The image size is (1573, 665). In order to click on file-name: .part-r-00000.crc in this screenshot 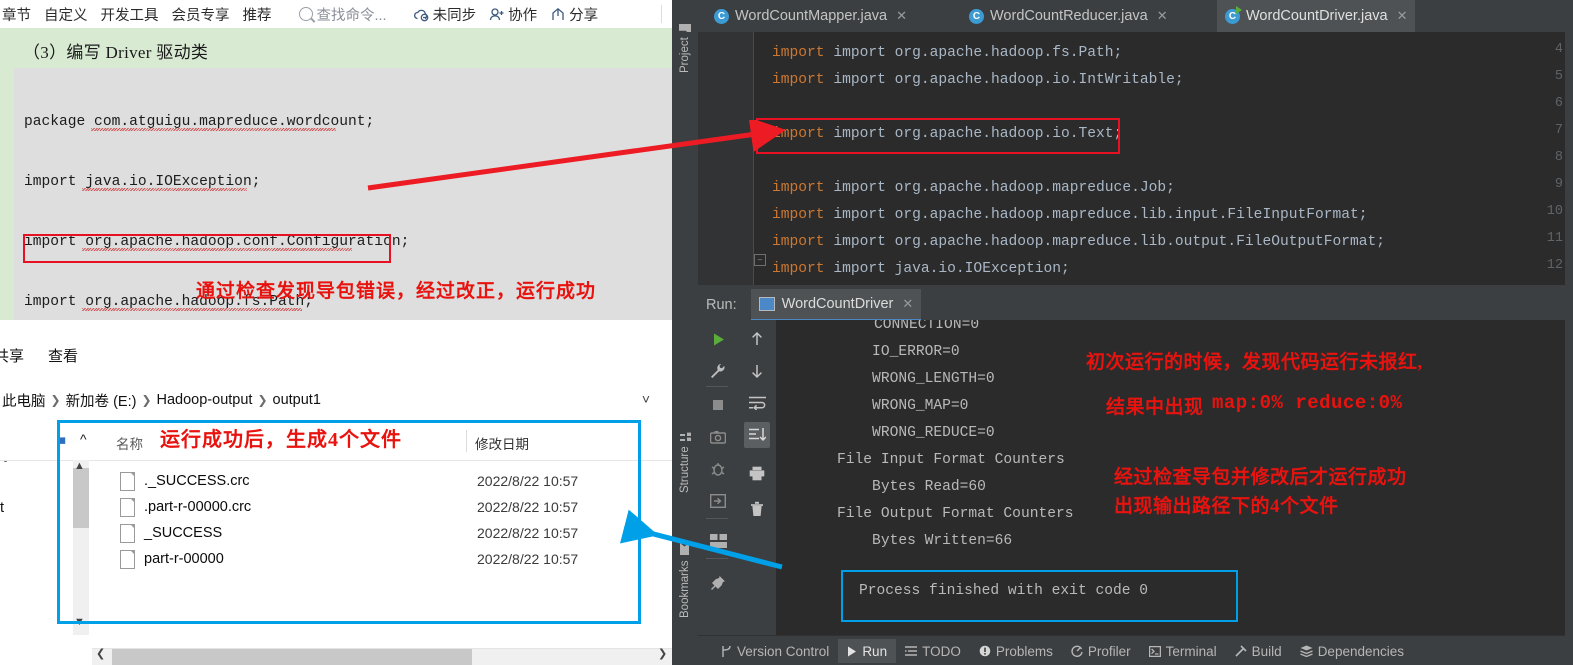, I will do `click(198, 507)`.